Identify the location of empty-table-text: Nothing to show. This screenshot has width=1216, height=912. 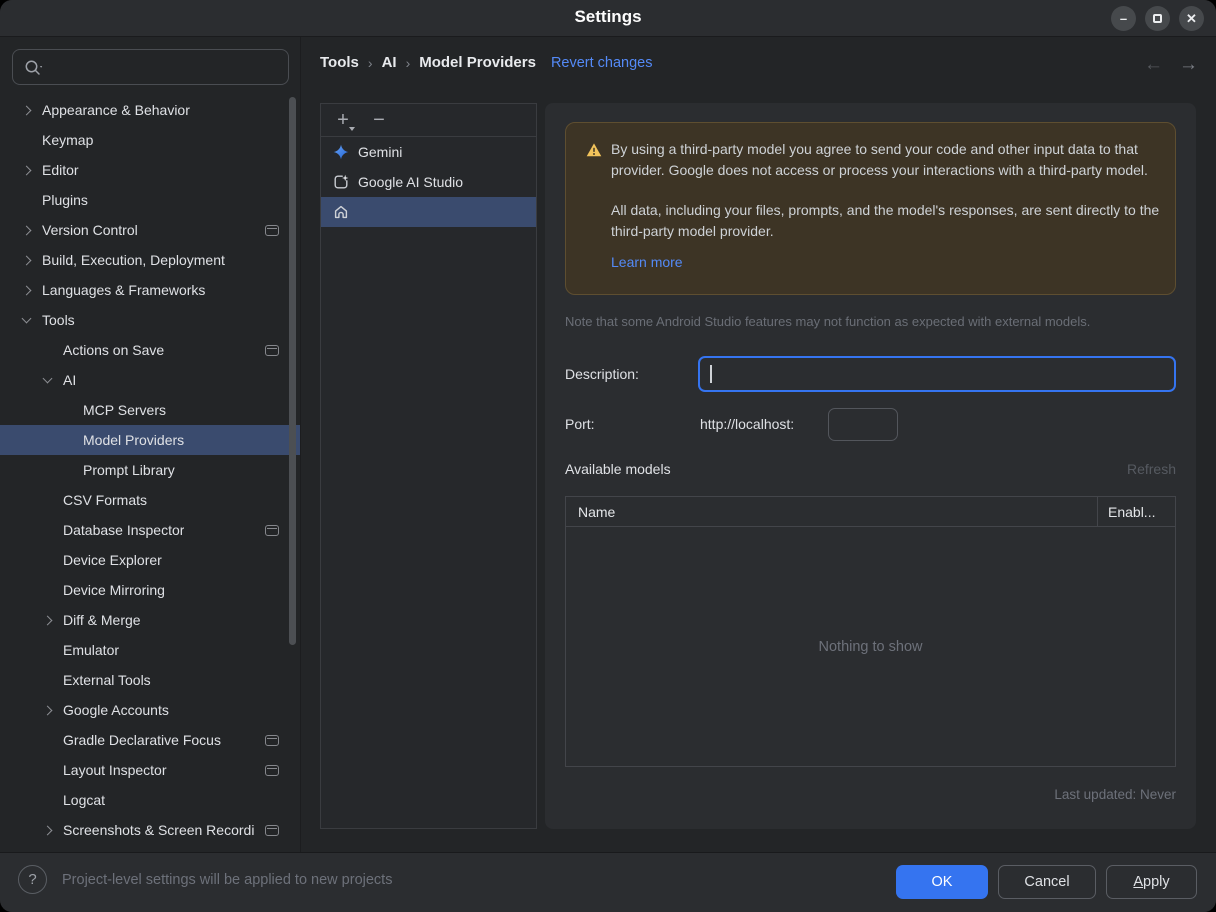
(870, 646).